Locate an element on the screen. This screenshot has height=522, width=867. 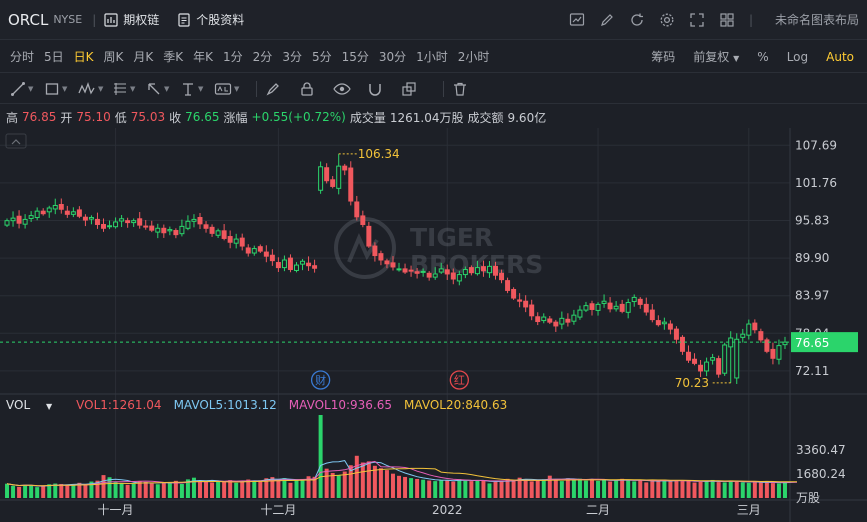
volume-indicator-name: VOL ▼ is located at coordinates (35, 405).